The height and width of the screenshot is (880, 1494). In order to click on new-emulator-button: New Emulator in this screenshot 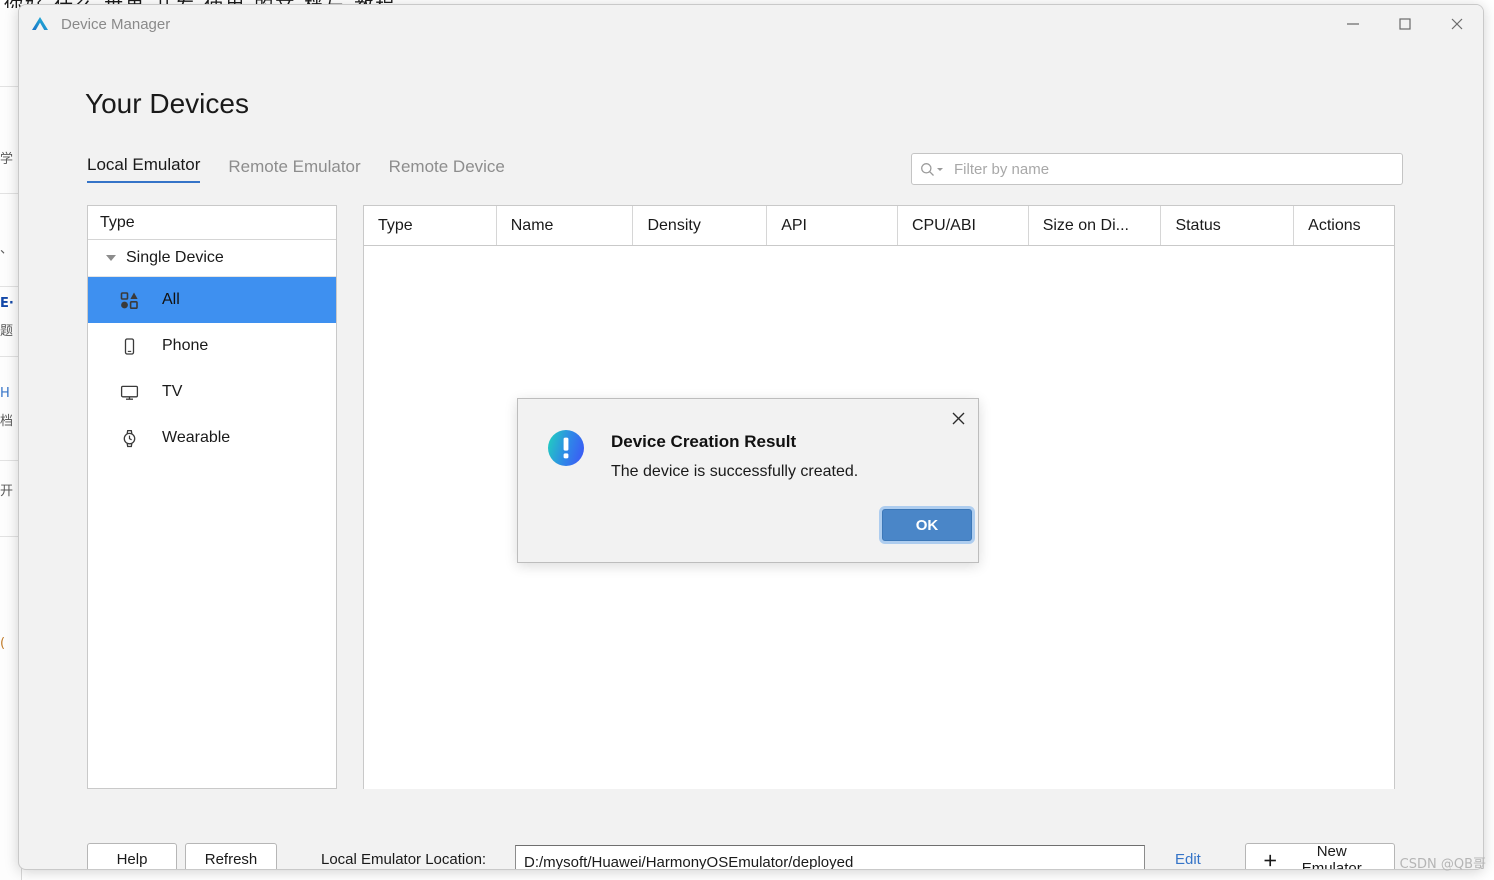, I will do `click(1320, 856)`.